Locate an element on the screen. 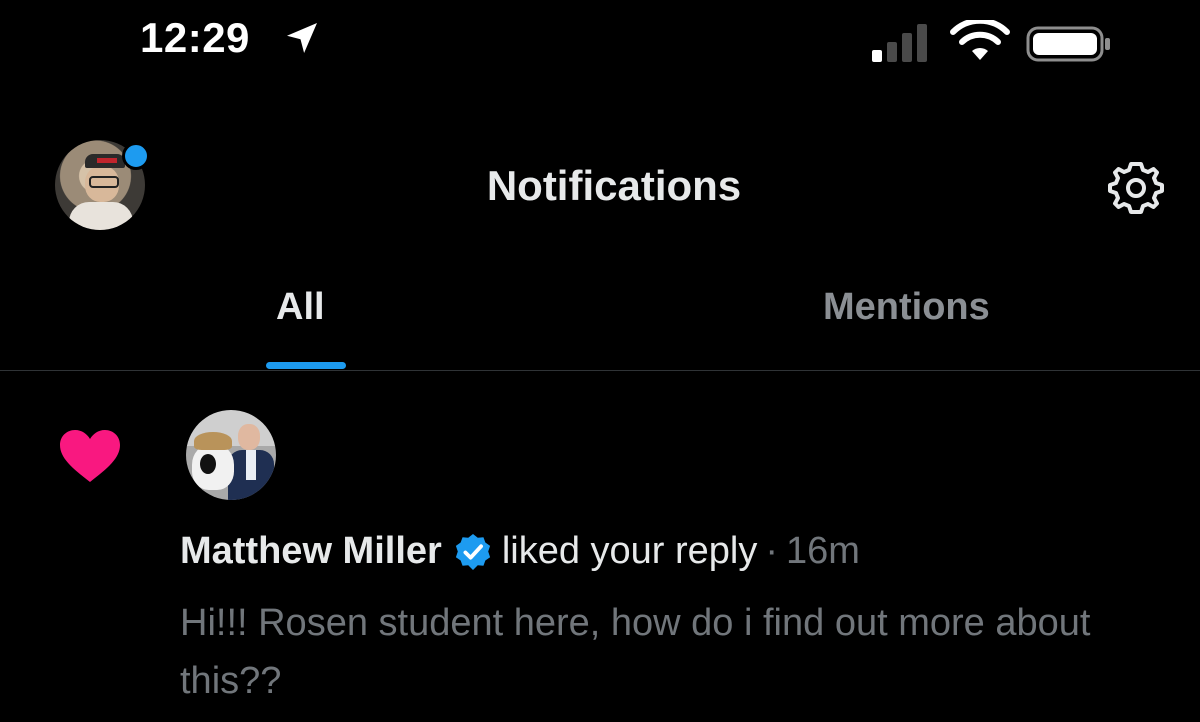 Image resolution: width=1200 pixels, height=722 pixels. tabs-divider is located at coordinates (600, 370).